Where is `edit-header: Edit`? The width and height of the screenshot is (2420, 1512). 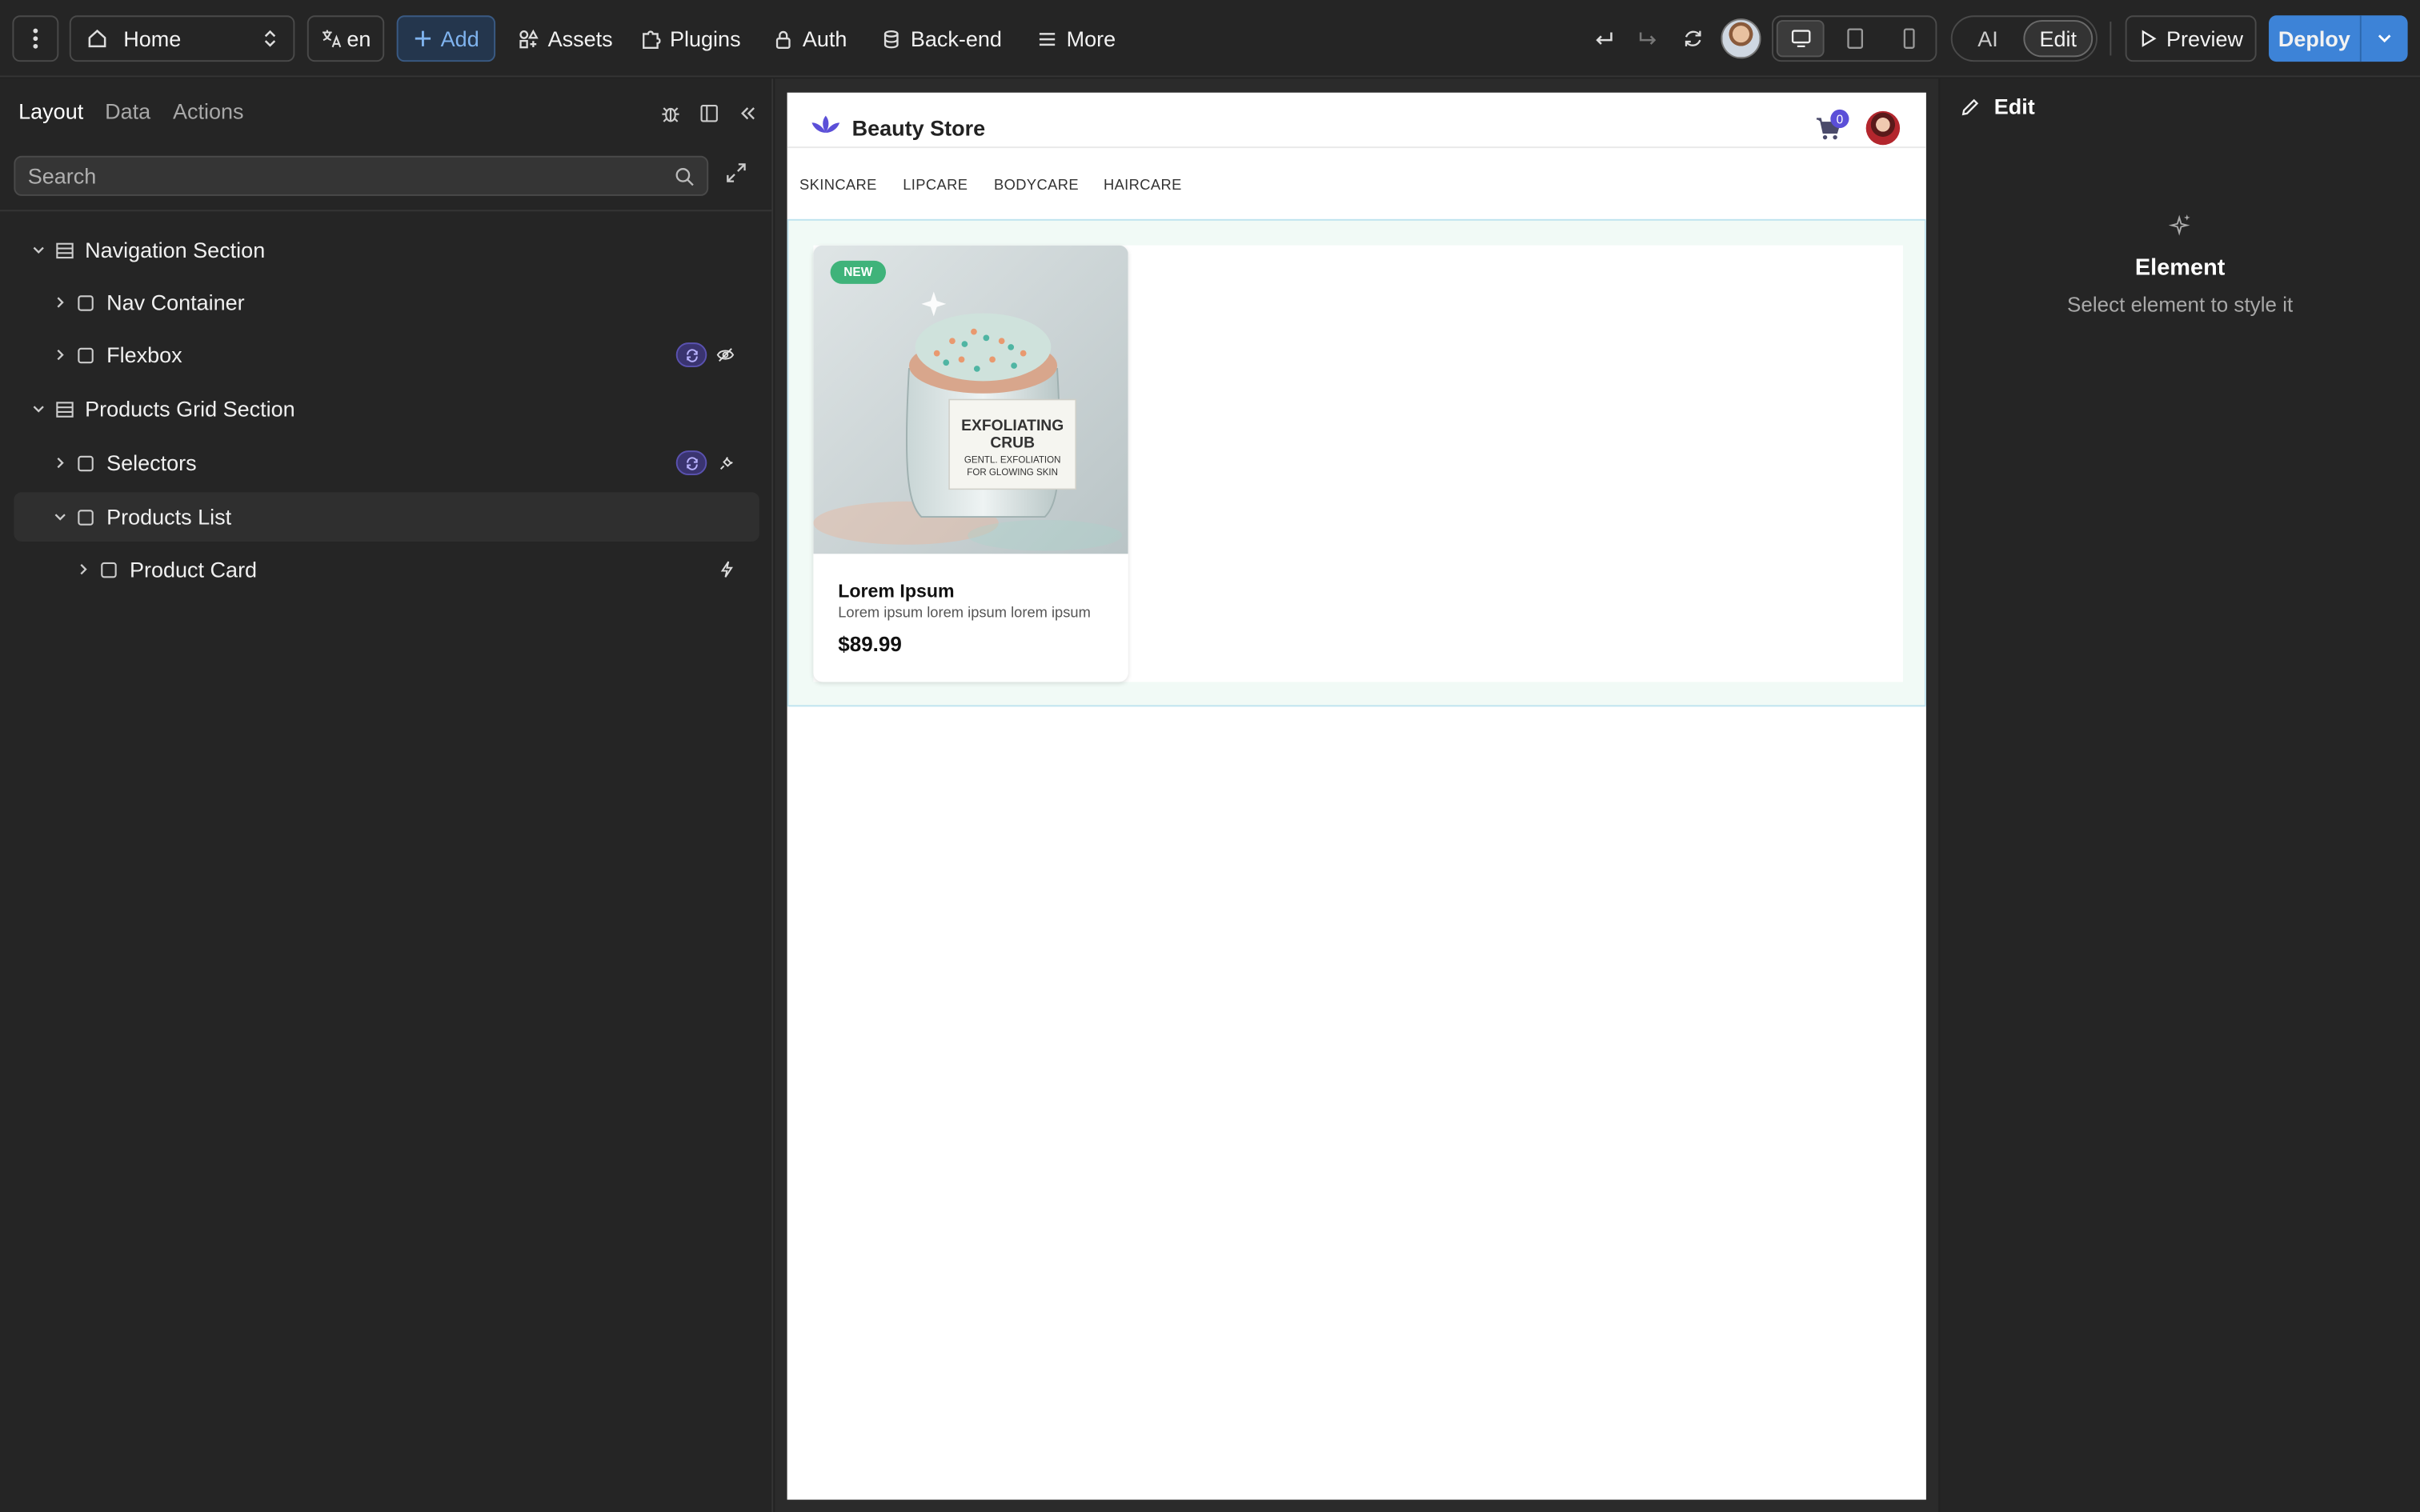 edit-header: Edit is located at coordinates (1997, 106).